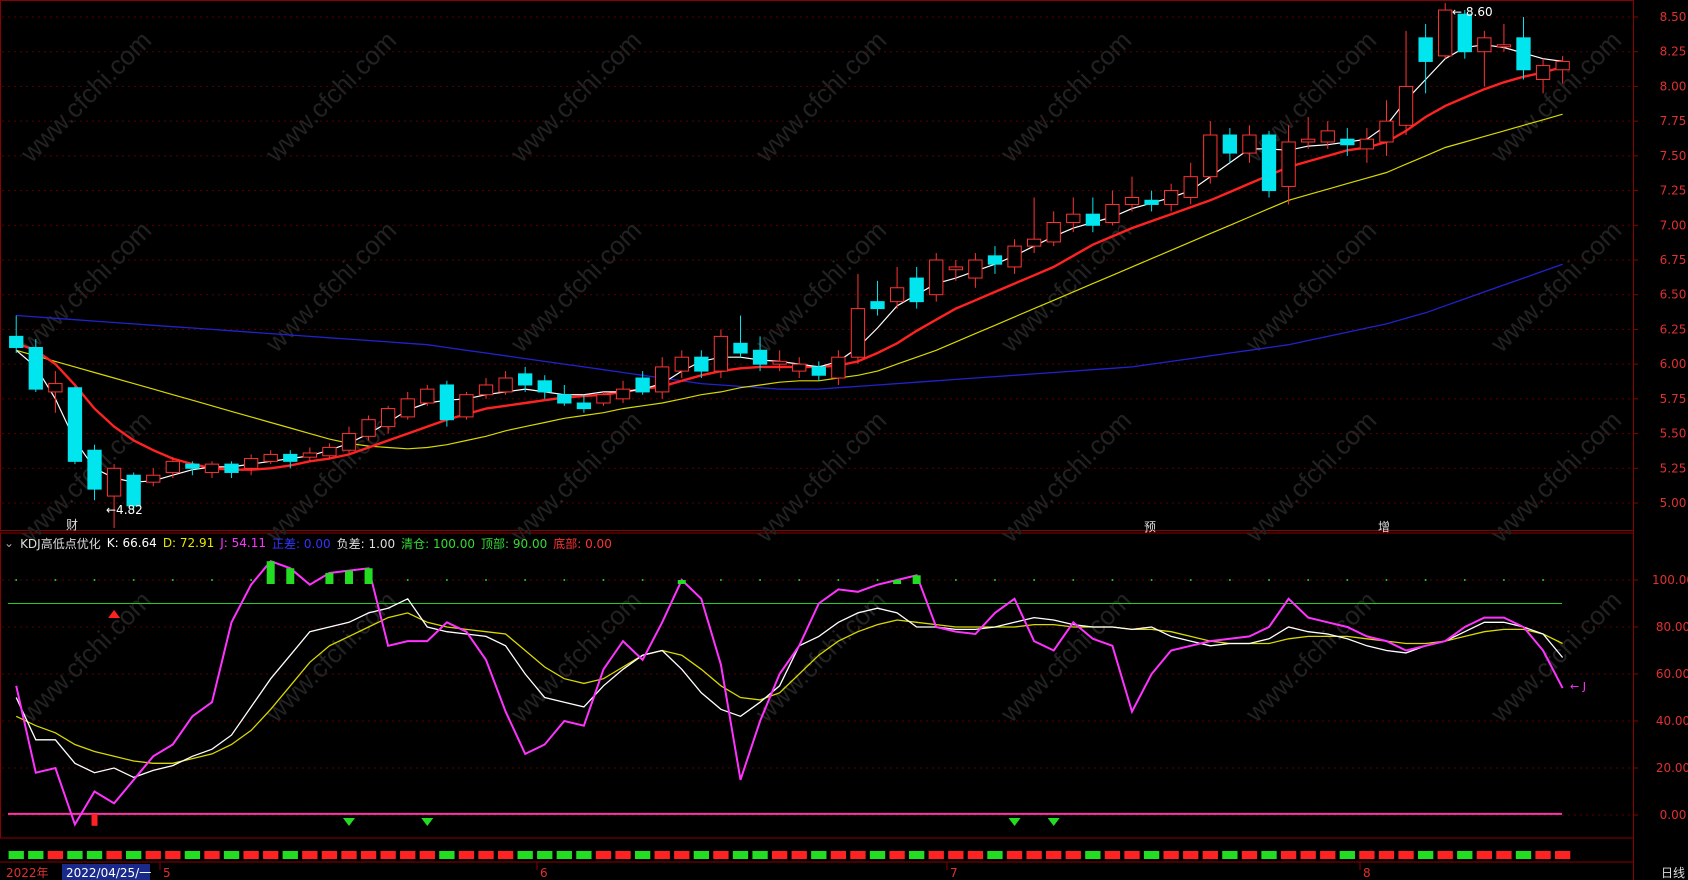 Image resolution: width=1688 pixels, height=880 pixels. What do you see at coordinates (582, 543) in the screenshot?
I see `dib-value: 底部: 0.00` at bounding box center [582, 543].